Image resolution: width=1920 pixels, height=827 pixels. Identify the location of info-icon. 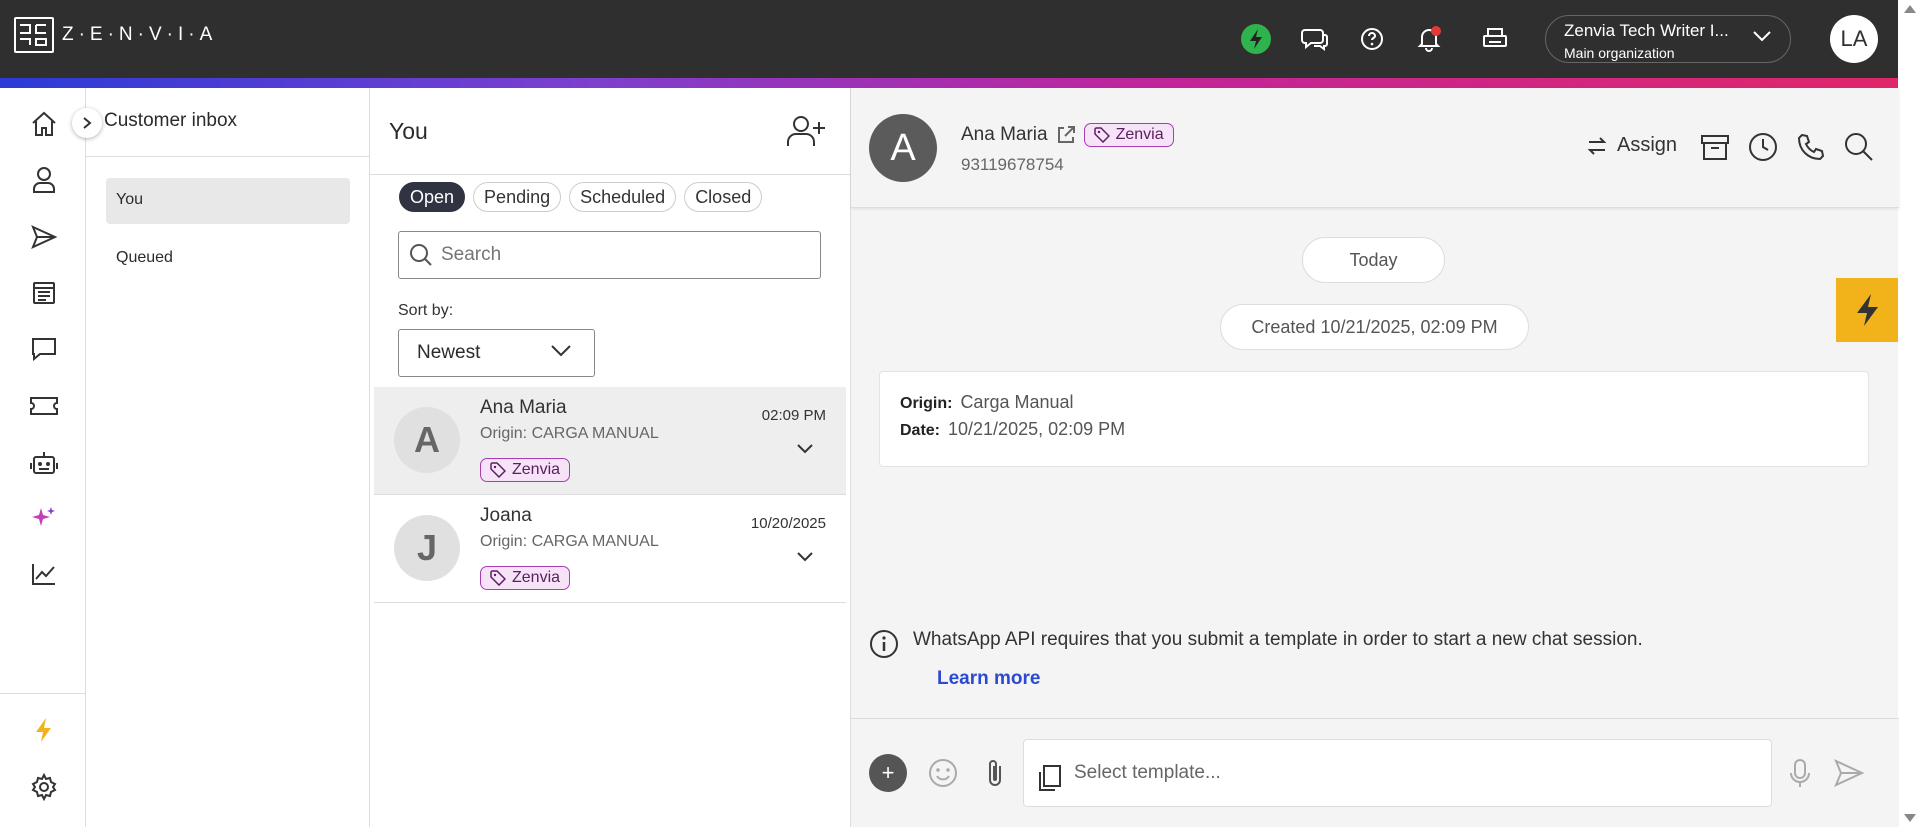
(884, 644).